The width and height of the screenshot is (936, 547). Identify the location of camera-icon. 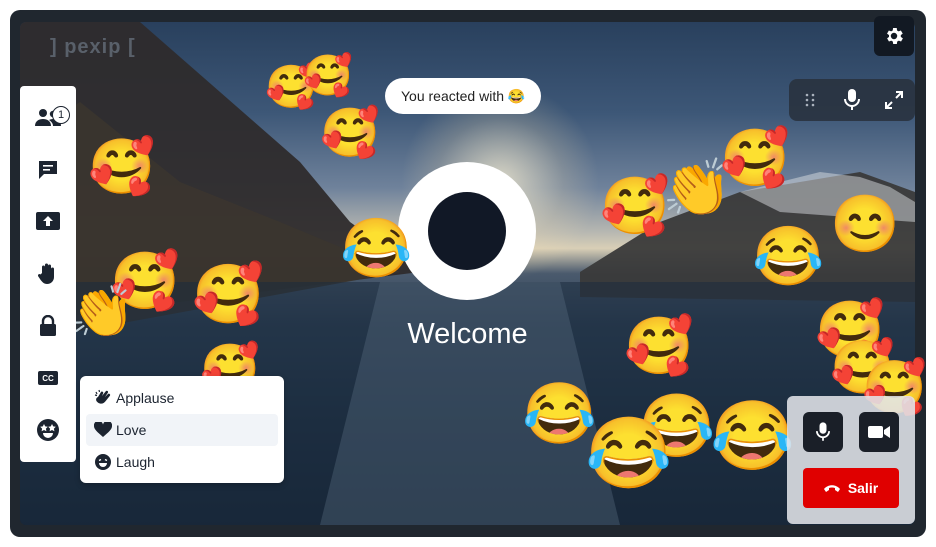
(879, 432).